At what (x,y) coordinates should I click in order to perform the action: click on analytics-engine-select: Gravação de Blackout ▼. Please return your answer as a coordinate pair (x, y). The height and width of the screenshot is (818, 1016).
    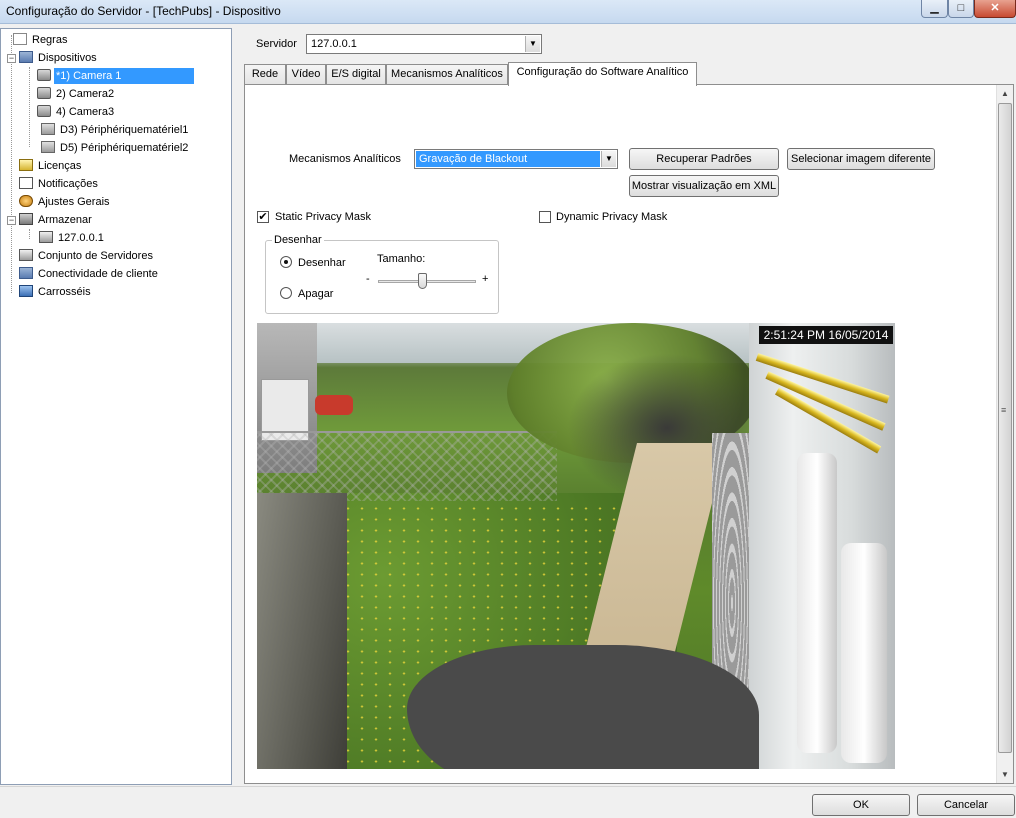
    Looking at the image, I should click on (516, 159).